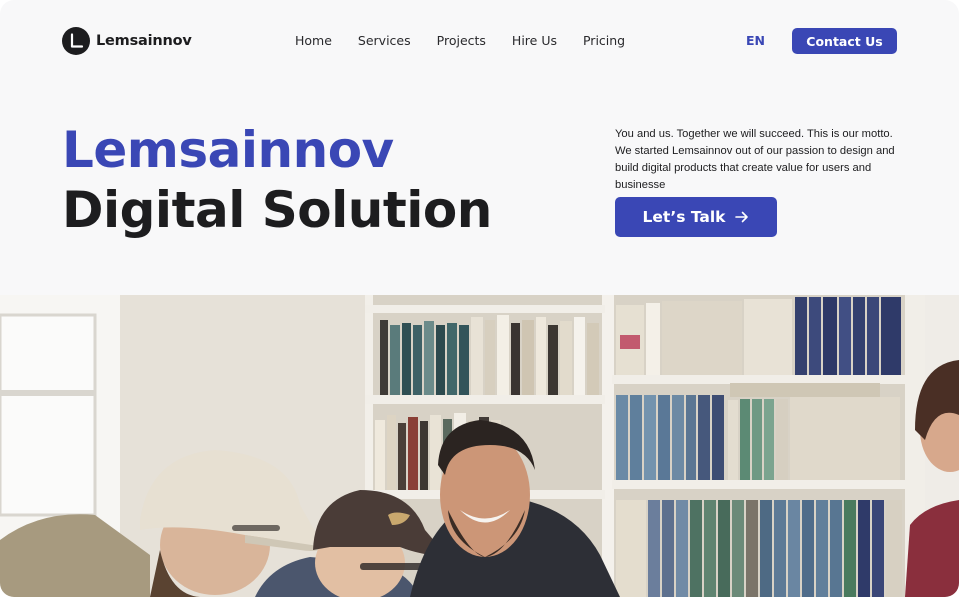 The image size is (959, 597). Describe the element at coordinates (534, 40) in the screenshot. I see `nav-hire-us: Hire Us` at that location.